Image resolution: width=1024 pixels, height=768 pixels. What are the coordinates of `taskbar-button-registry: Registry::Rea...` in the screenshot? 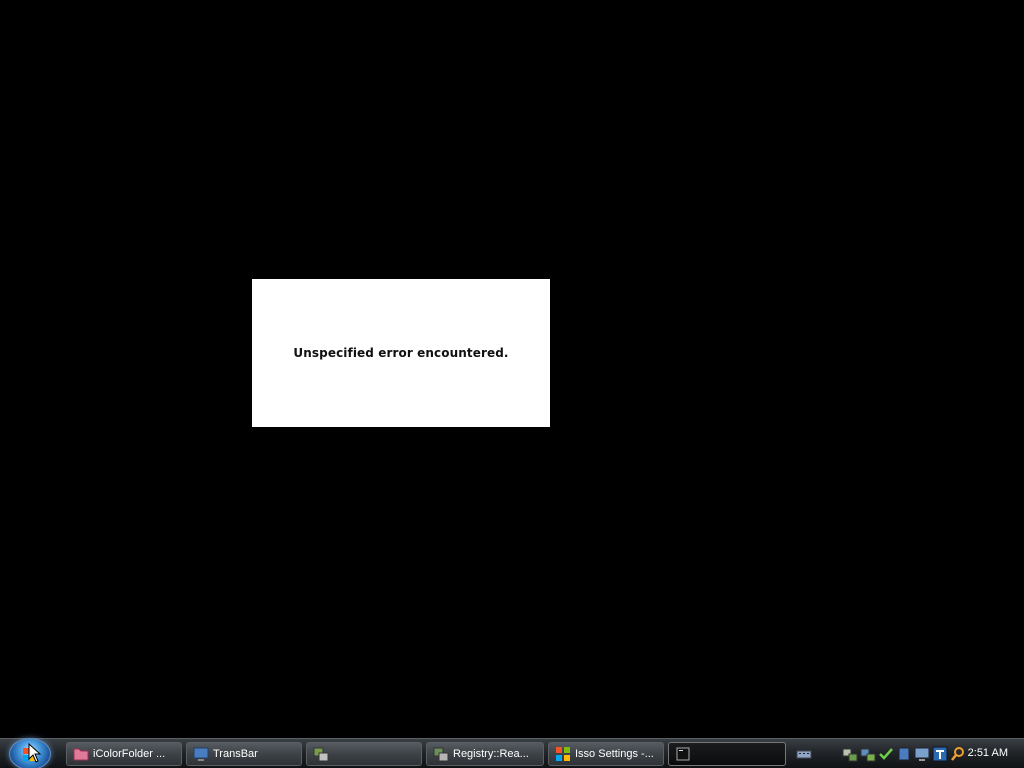 It's located at (485, 754).